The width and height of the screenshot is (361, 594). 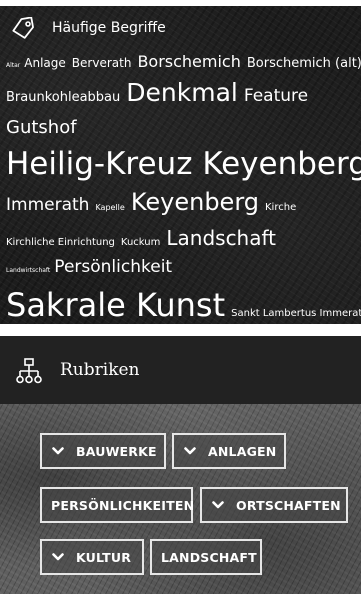 What do you see at coordinates (304, 63) in the screenshot?
I see `tag-borschemich-alt: Borschemich (alt)` at bounding box center [304, 63].